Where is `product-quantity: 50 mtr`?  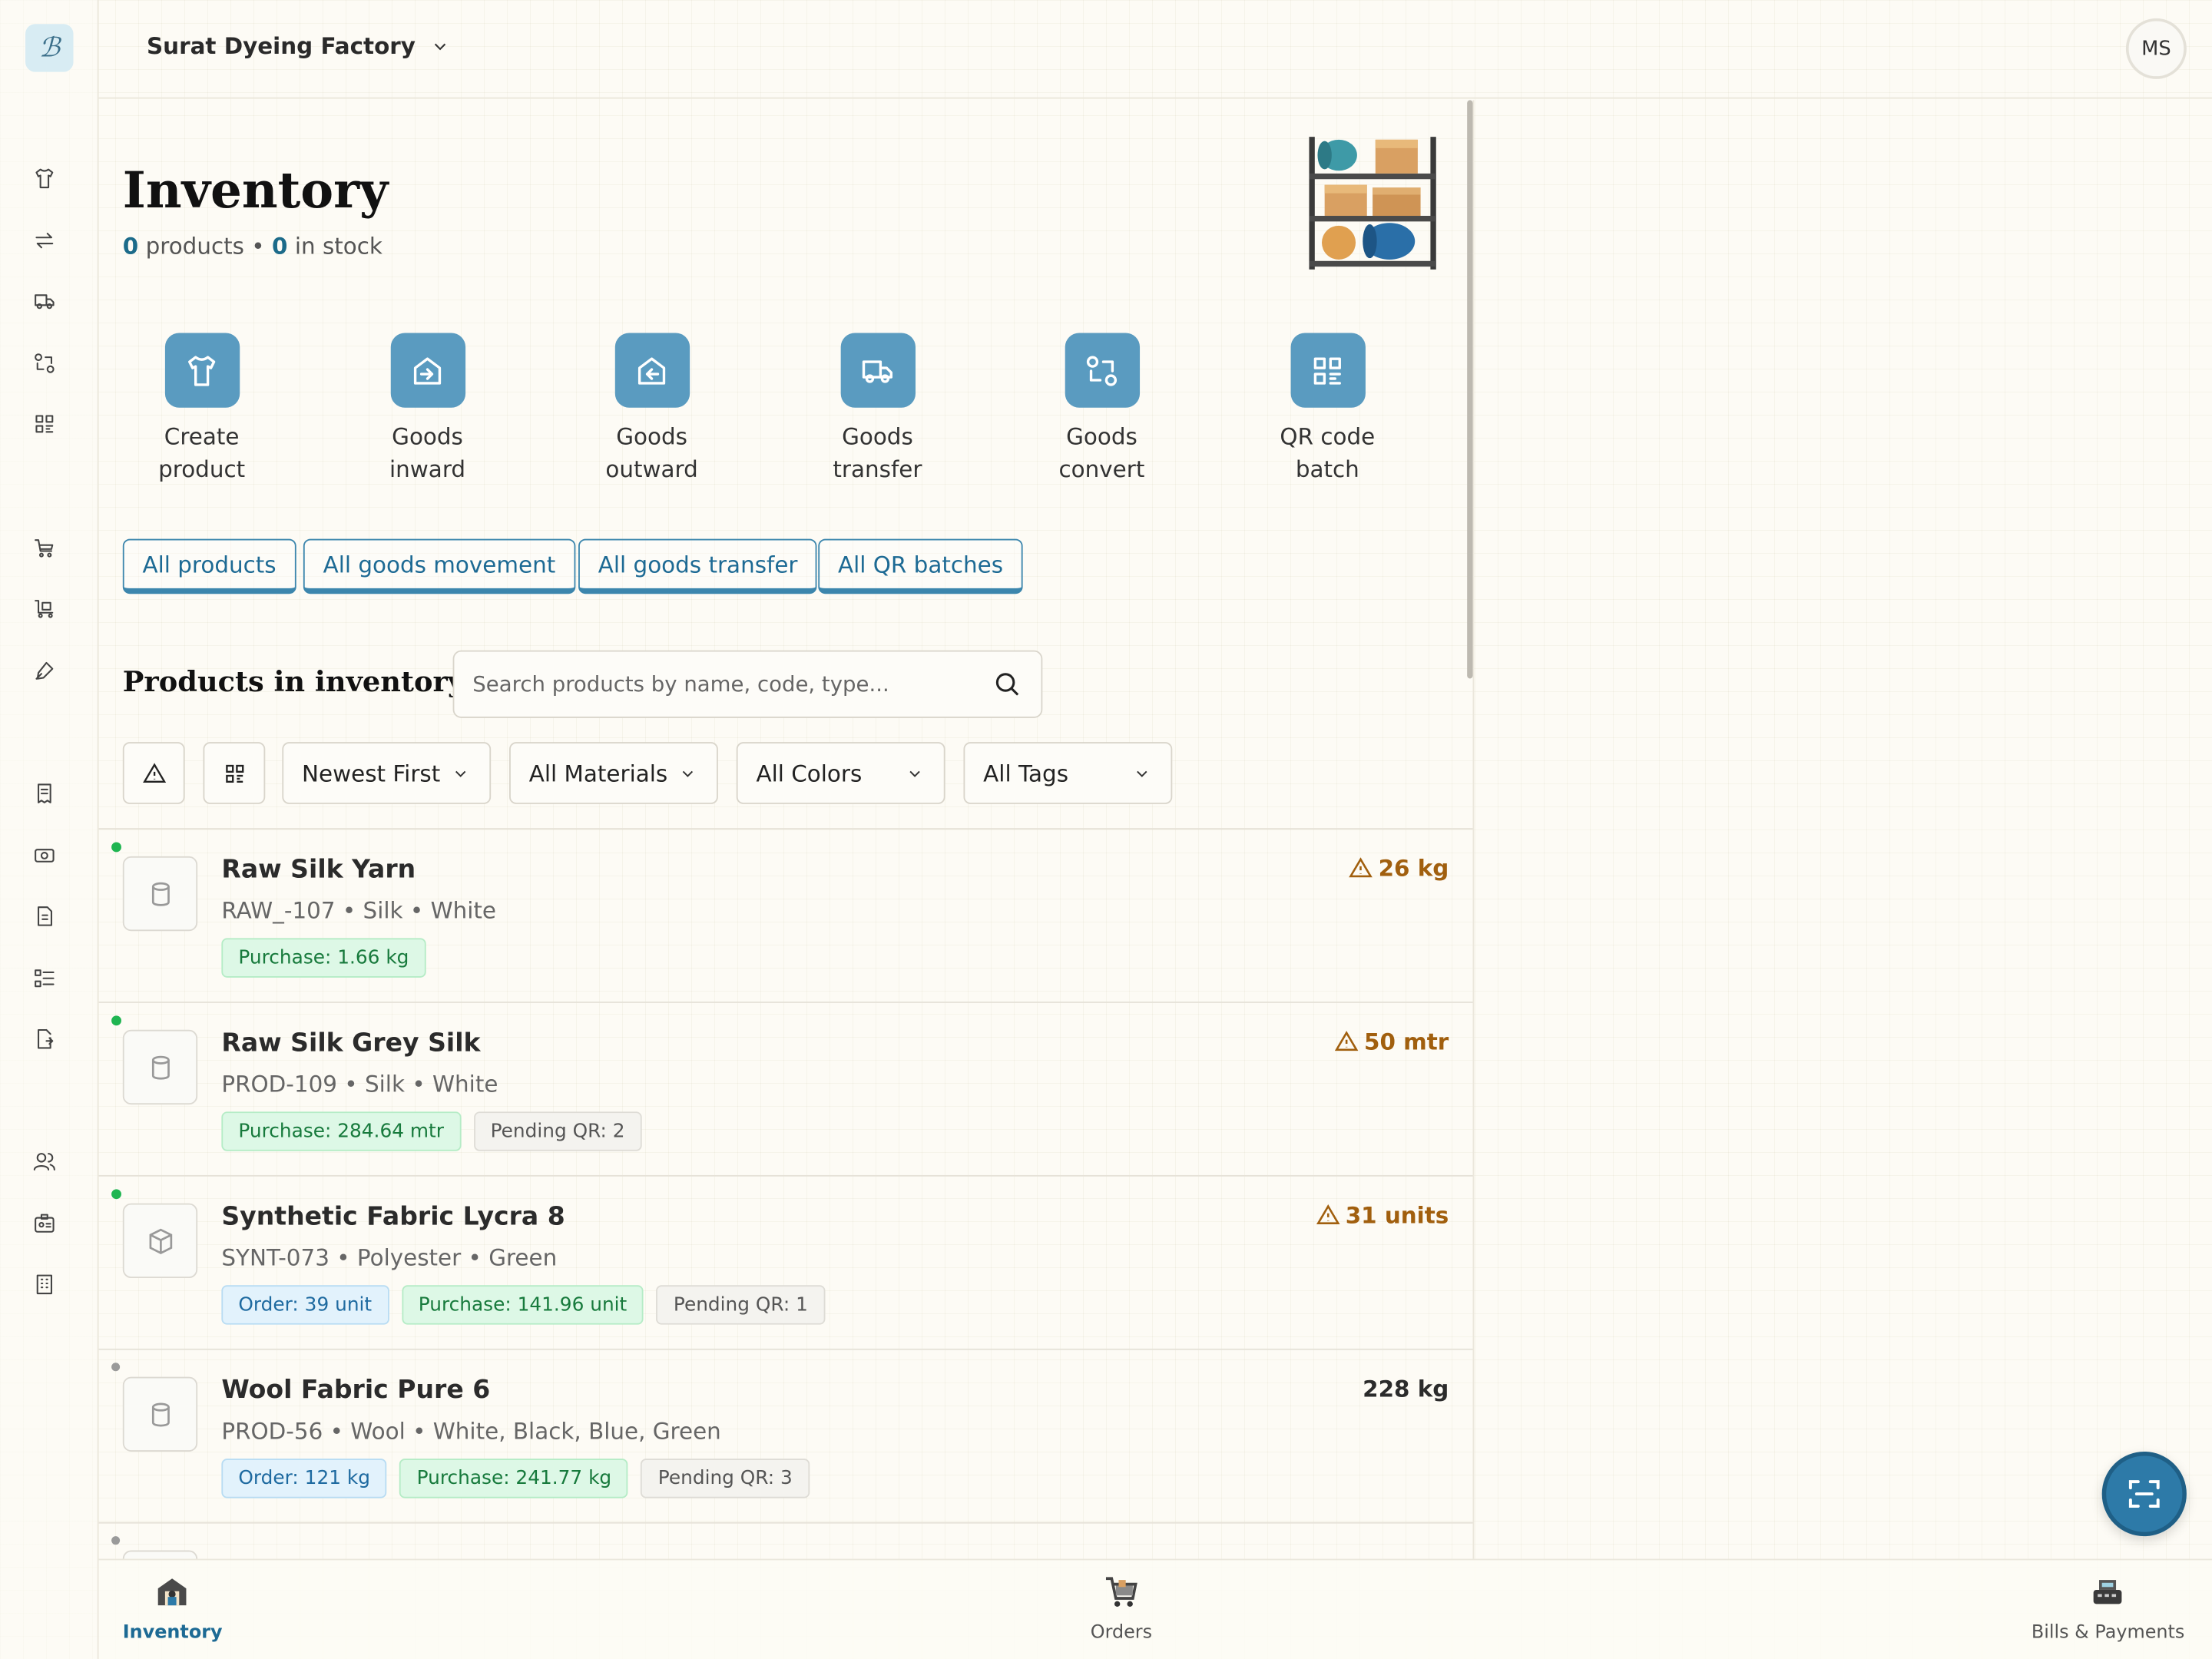 product-quantity: 50 mtr is located at coordinates (1392, 1041).